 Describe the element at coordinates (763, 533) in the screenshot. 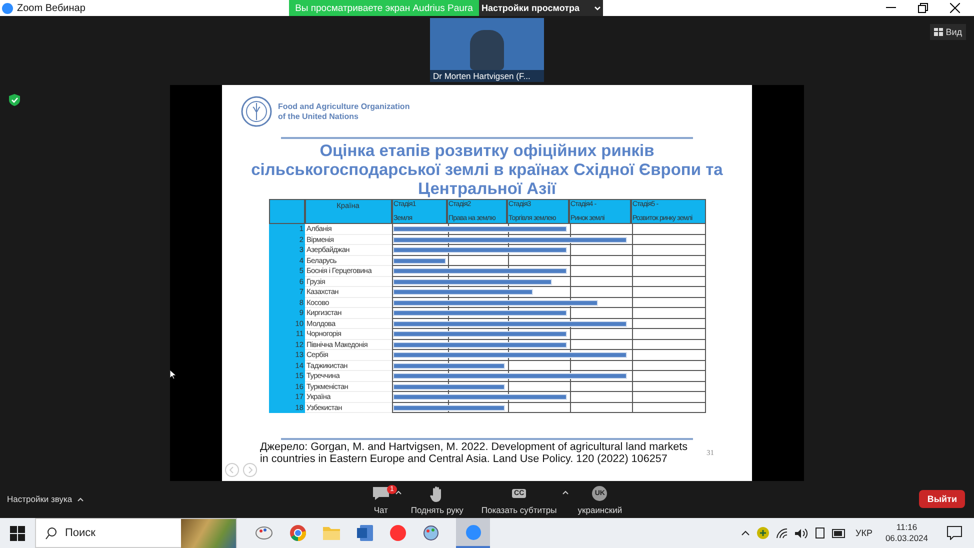

I see `status-icon` at that location.